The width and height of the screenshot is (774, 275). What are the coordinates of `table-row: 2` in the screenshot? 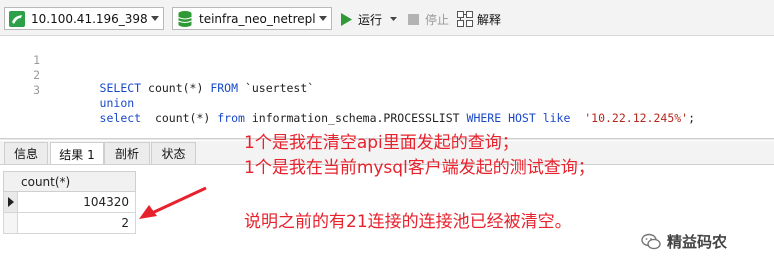 It's located at (69, 223).